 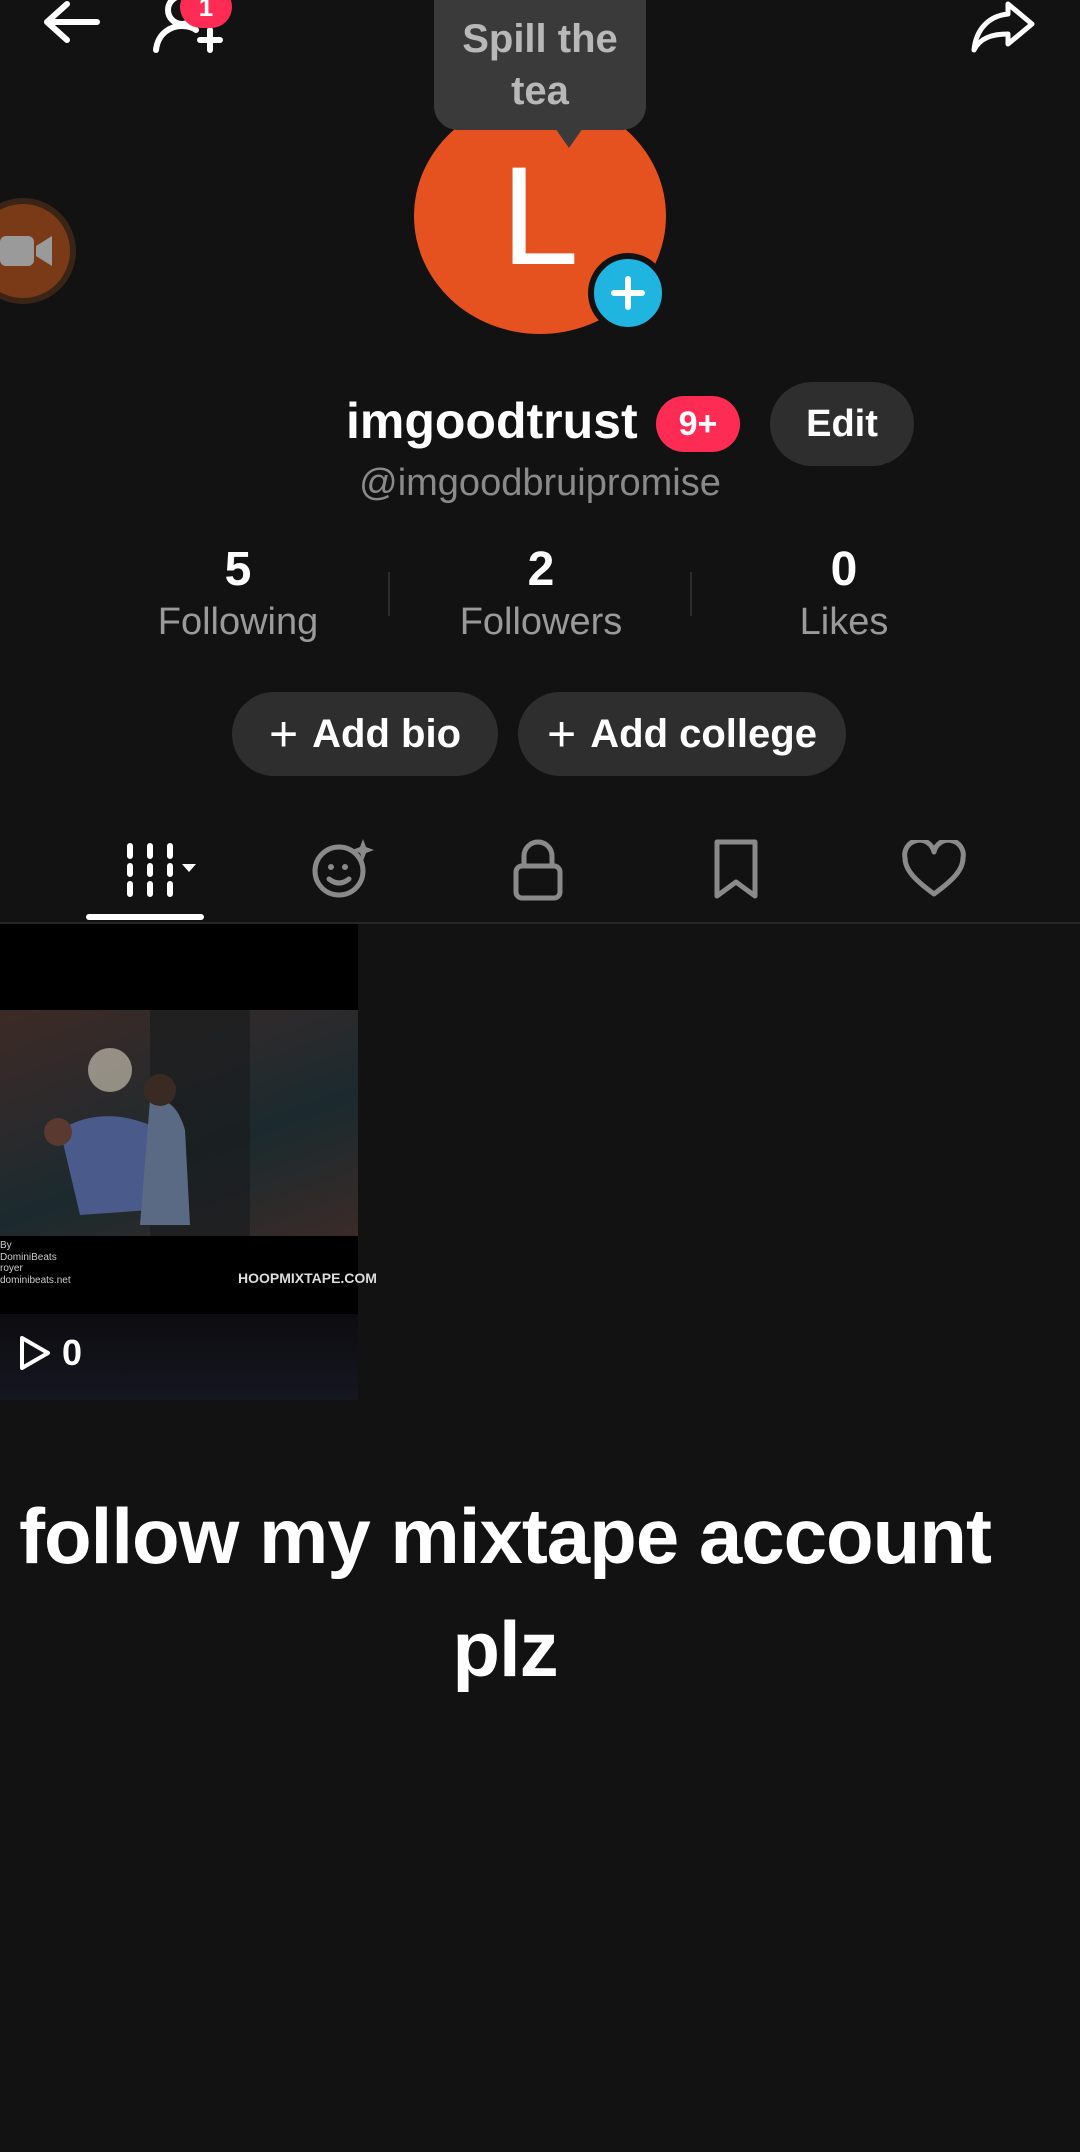 What do you see at coordinates (145, 917) in the screenshot?
I see `active-tab-indicator` at bounding box center [145, 917].